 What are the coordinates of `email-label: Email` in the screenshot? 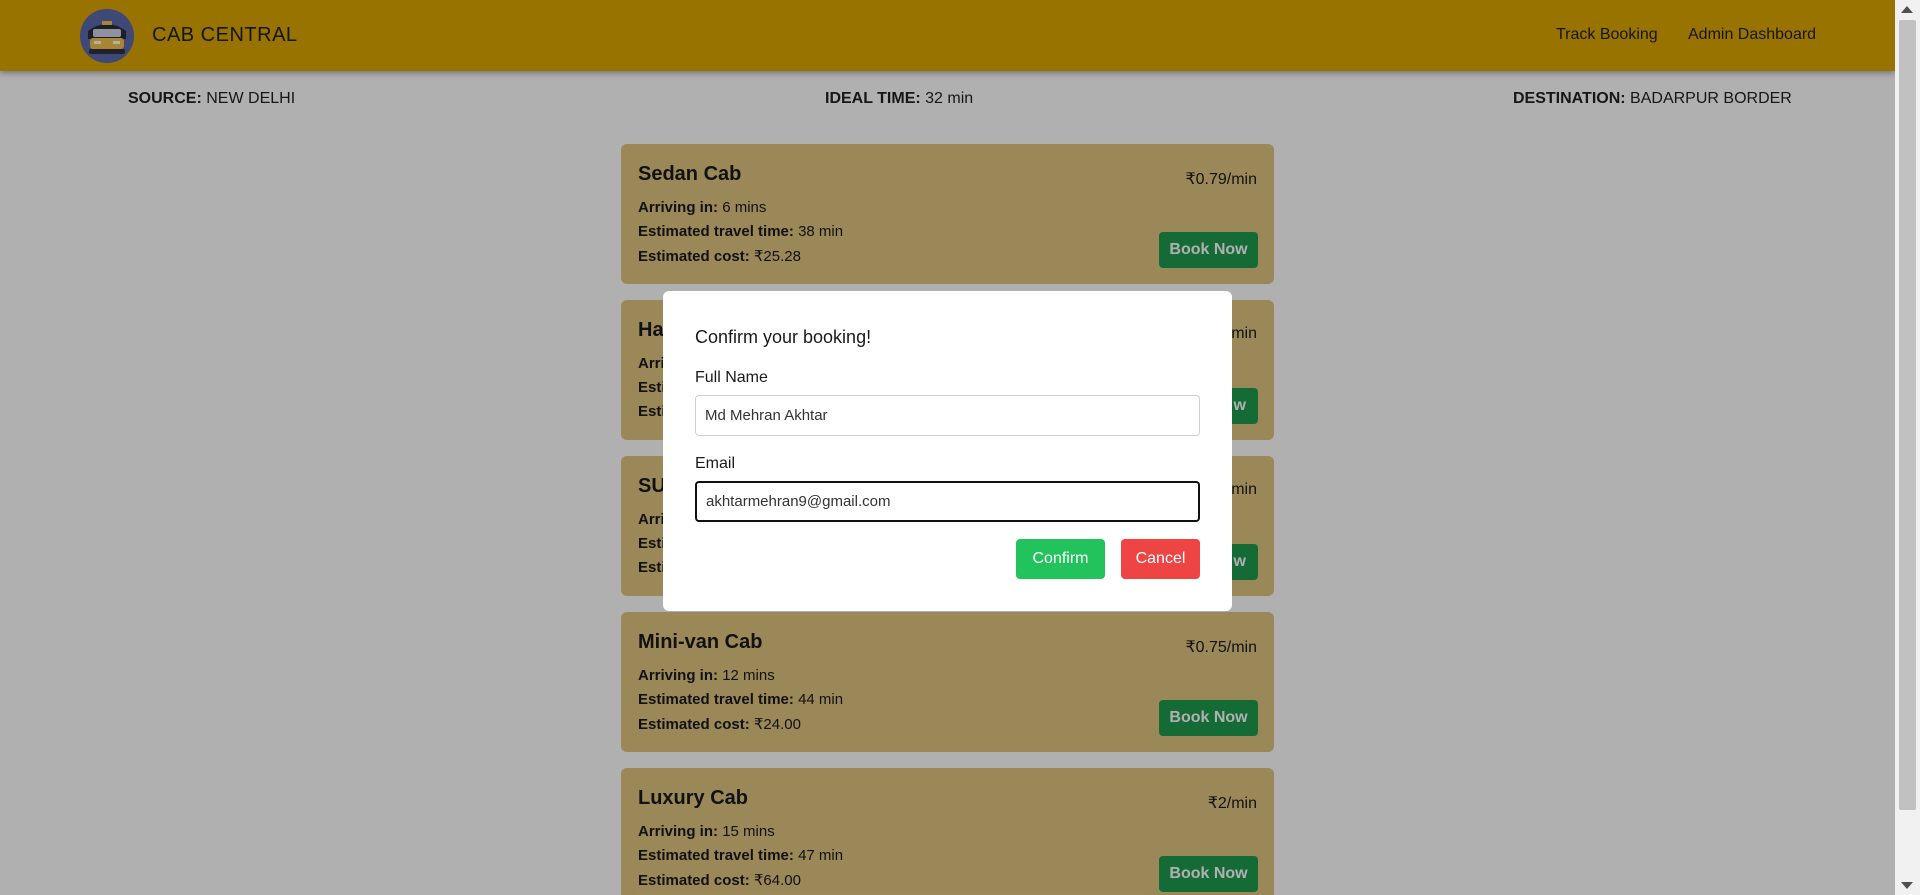 It's located at (715, 463).